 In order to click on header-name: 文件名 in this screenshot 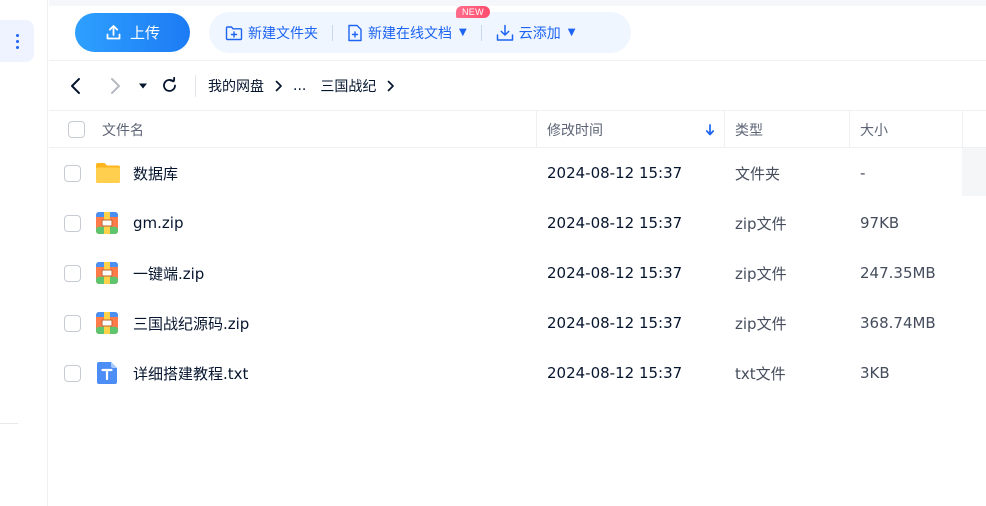, I will do `click(123, 129)`.